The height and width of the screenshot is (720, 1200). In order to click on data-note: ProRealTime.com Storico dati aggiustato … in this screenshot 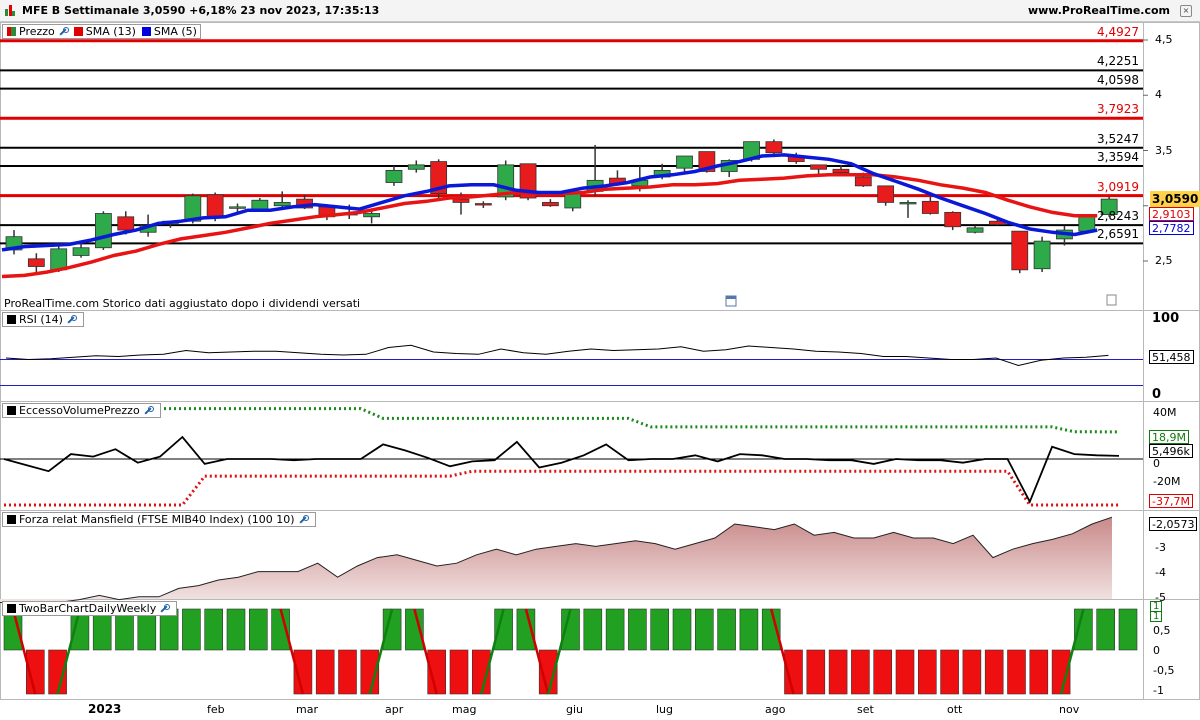, I will do `click(182, 303)`.